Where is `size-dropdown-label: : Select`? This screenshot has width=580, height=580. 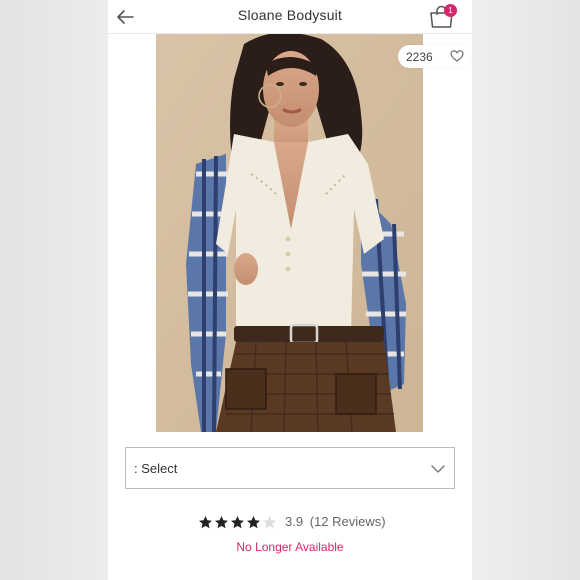
size-dropdown-label: : Select is located at coordinates (156, 468).